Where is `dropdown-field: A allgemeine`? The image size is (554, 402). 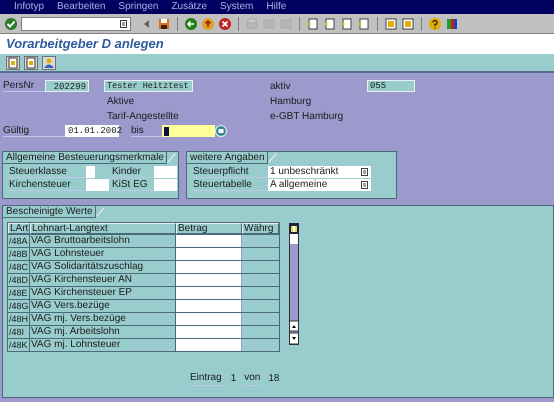
dropdown-field: A allgemeine is located at coordinates (319, 185).